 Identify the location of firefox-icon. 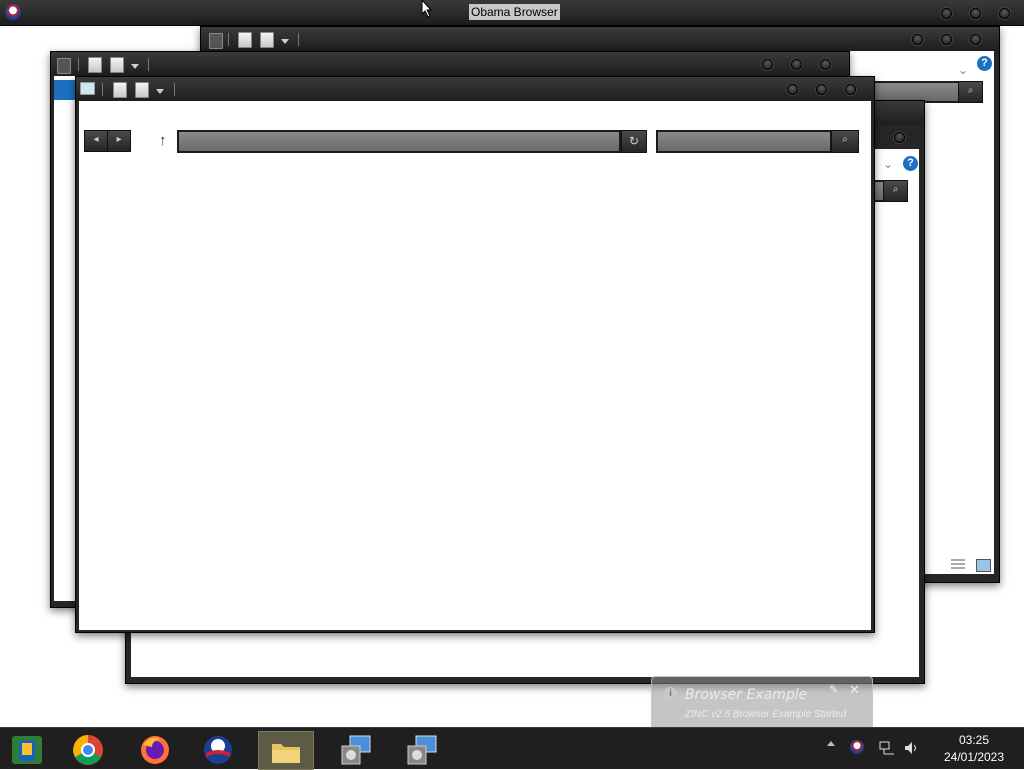
(155, 749).